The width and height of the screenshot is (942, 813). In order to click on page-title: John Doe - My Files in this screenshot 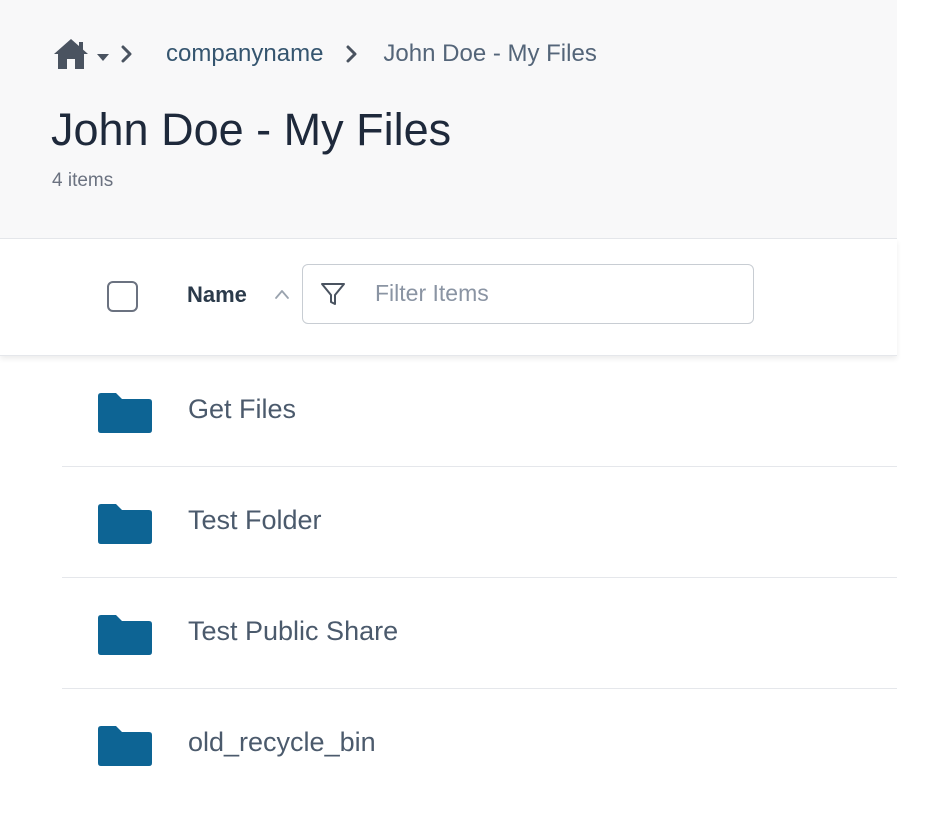, I will do `click(251, 129)`.